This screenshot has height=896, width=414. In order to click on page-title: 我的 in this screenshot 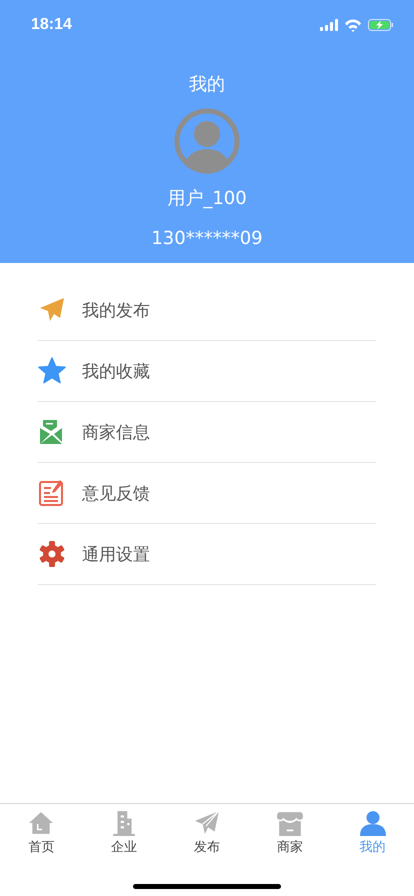, I will do `click(207, 84)`.